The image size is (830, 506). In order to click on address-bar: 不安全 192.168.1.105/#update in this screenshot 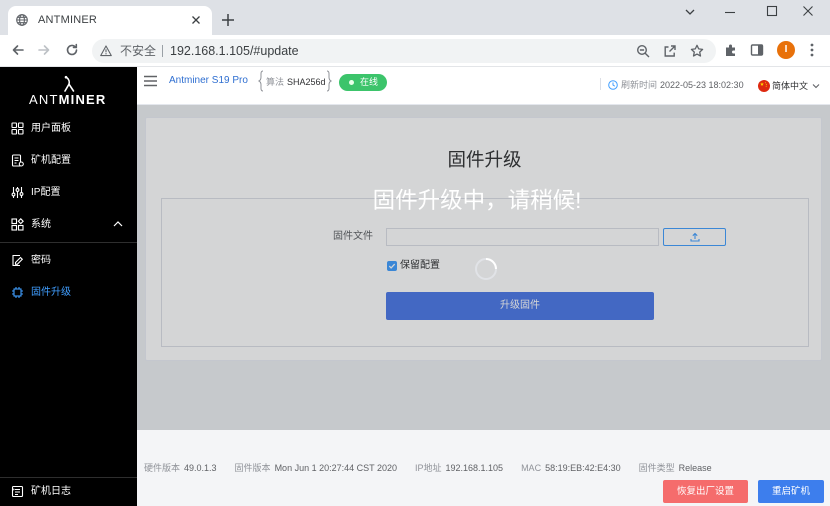, I will do `click(404, 51)`.